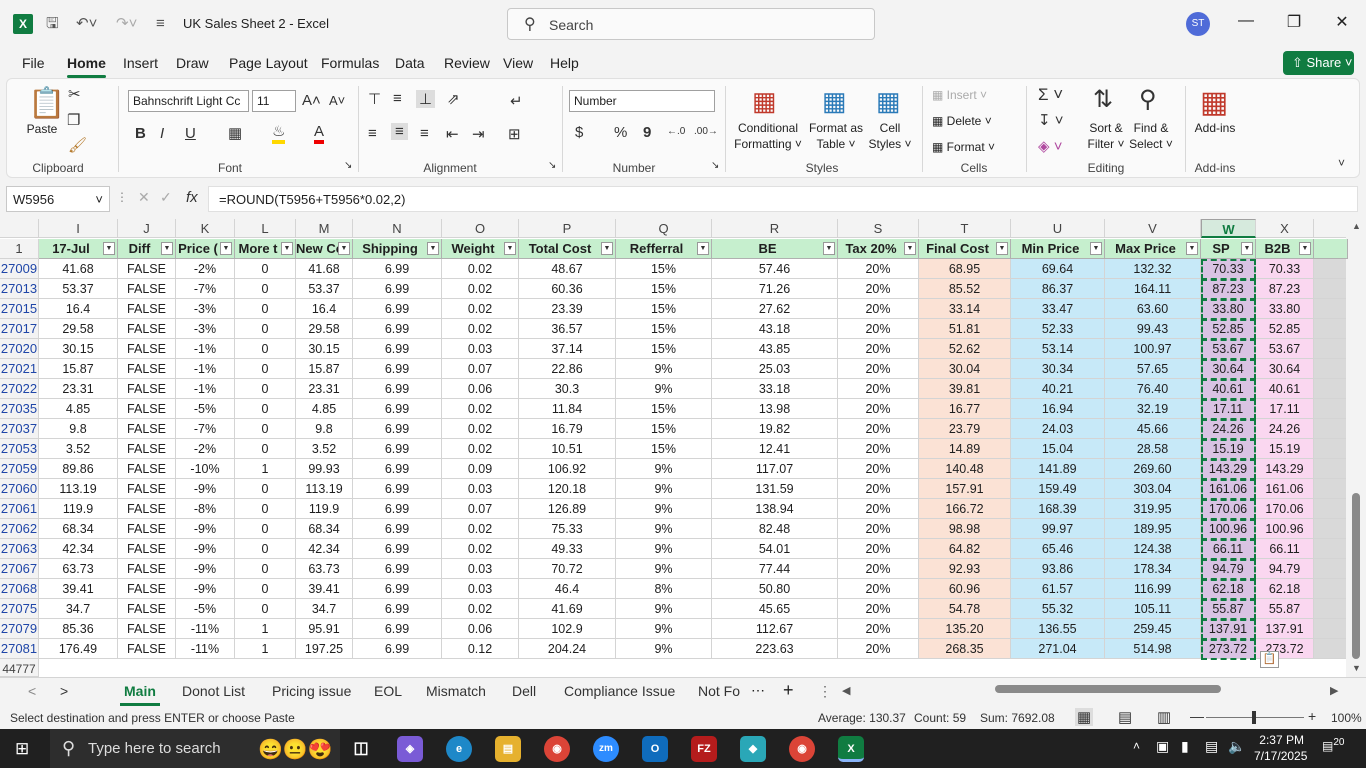  Describe the element at coordinates (972, 121) in the screenshot. I see `delete-cells-button: ▦ Delete ˅` at that location.